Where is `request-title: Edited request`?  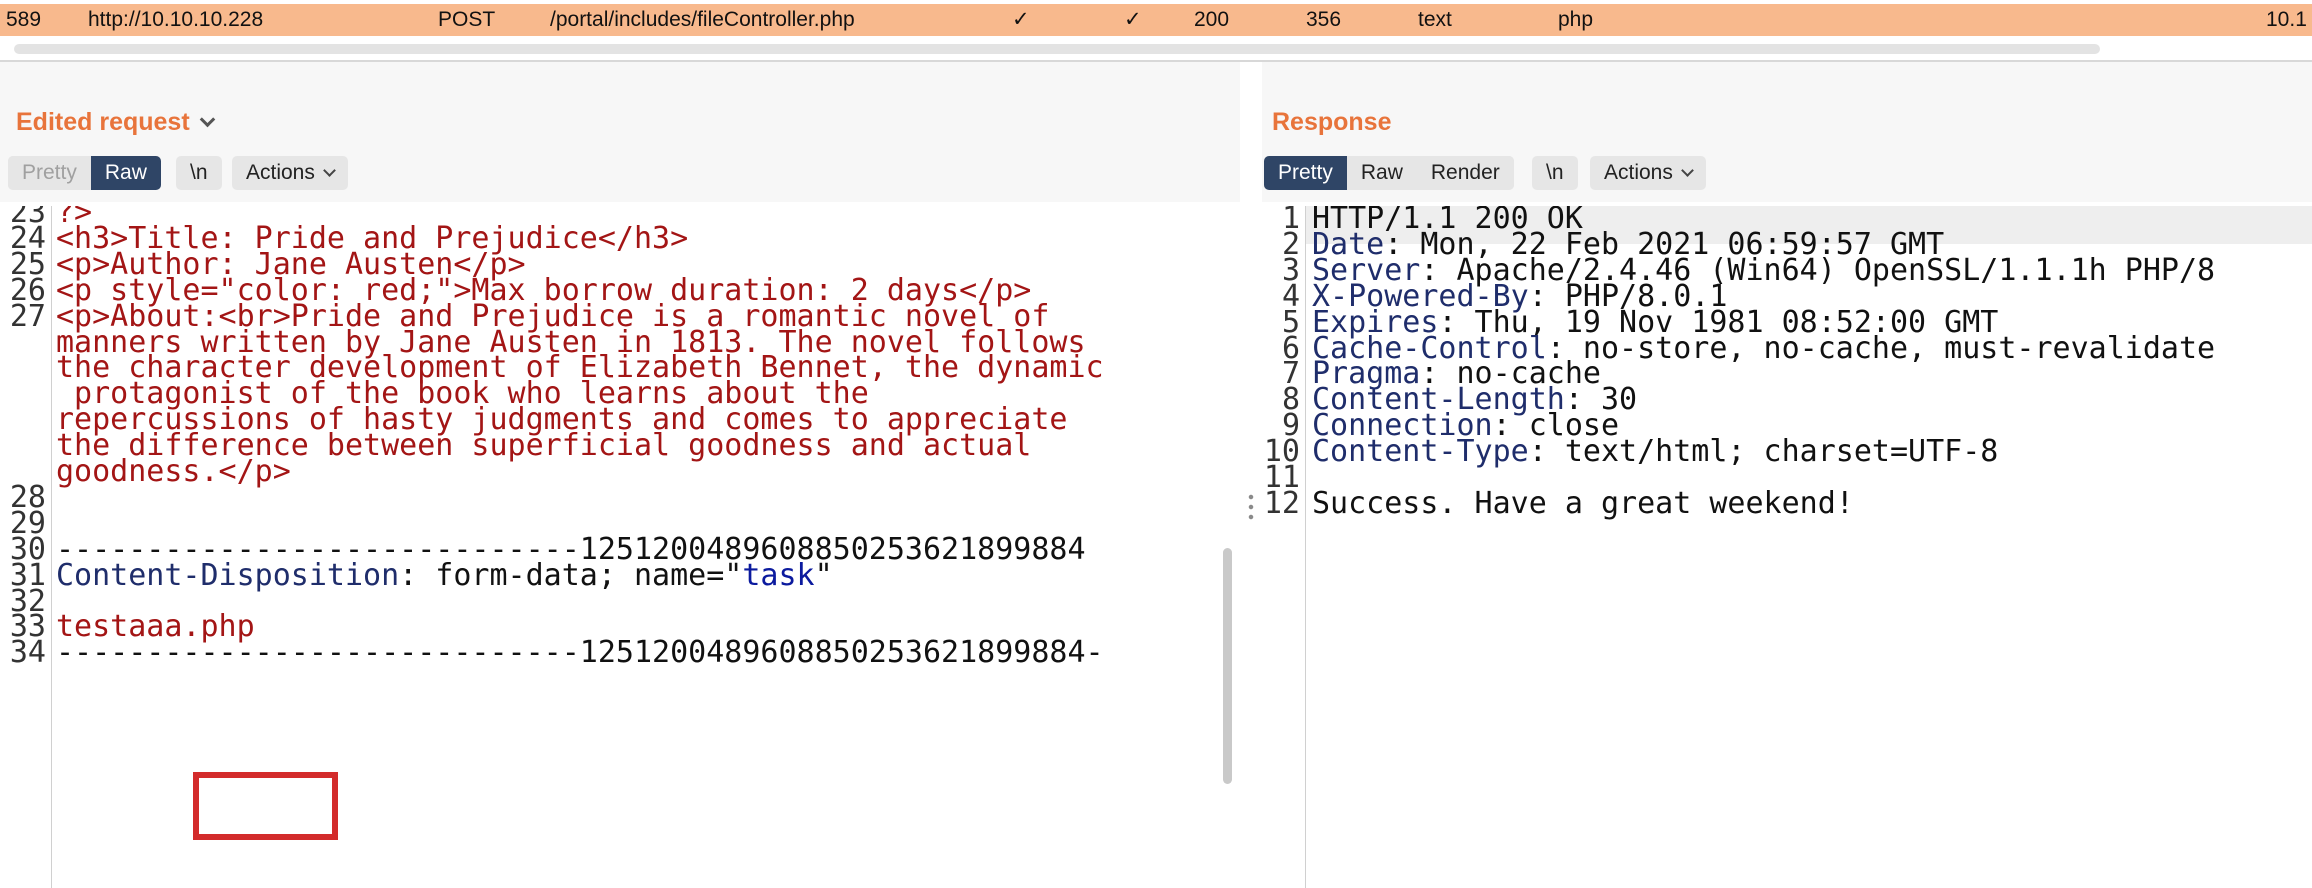
request-title: Edited request is located at coordinates (103, 122).